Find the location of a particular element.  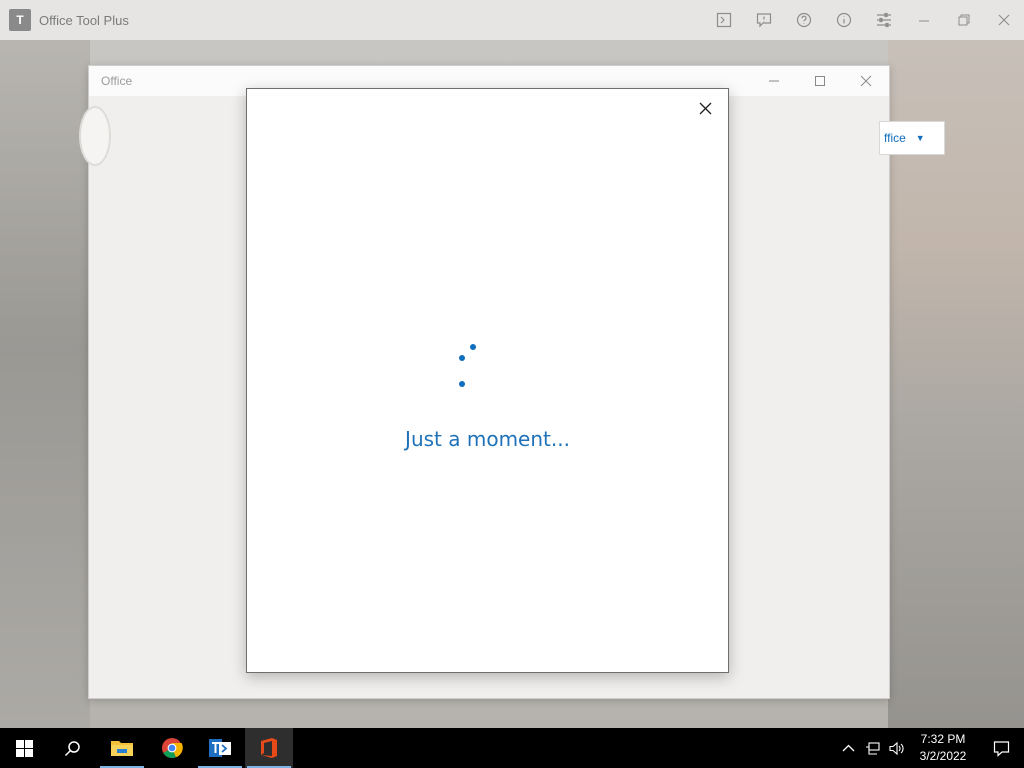

feedback-button is located at coordinates (764, 20).